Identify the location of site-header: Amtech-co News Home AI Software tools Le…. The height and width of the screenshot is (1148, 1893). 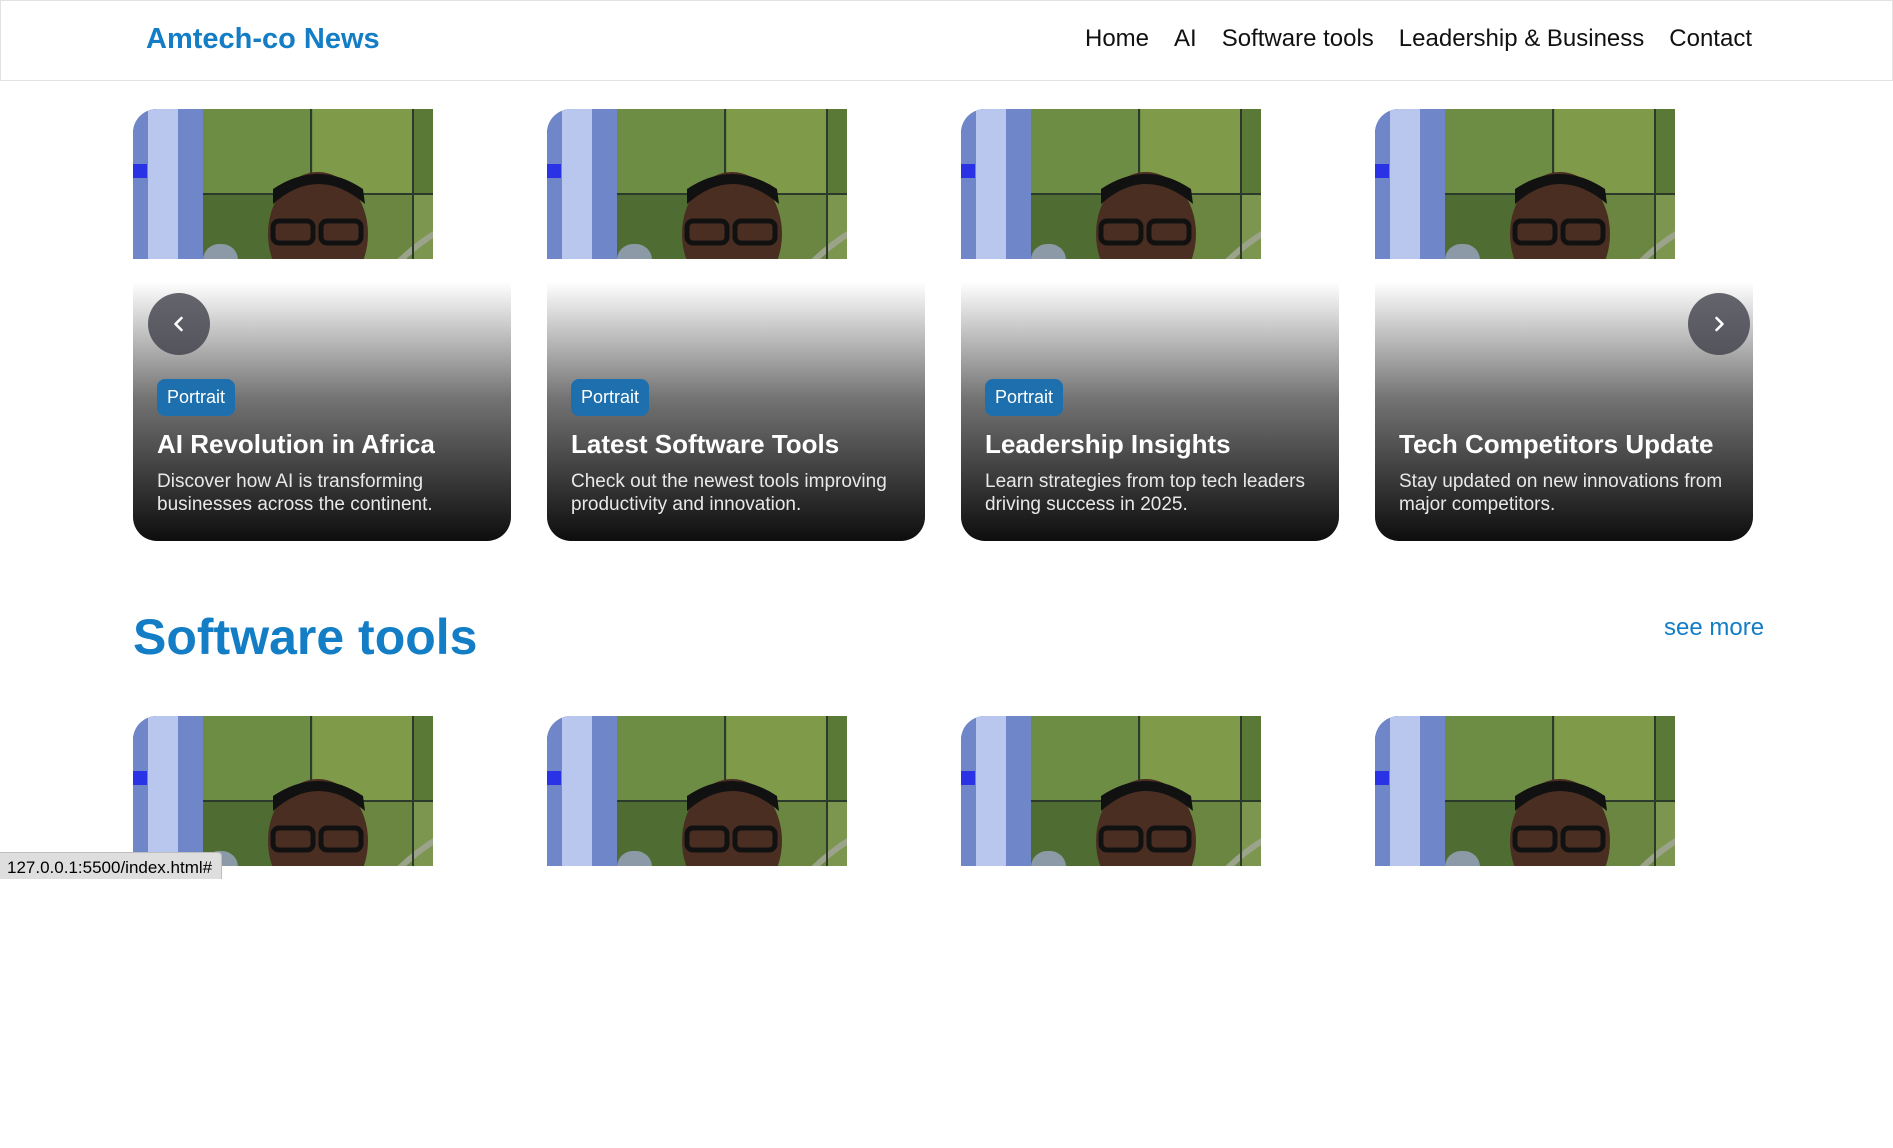
(946, 40).